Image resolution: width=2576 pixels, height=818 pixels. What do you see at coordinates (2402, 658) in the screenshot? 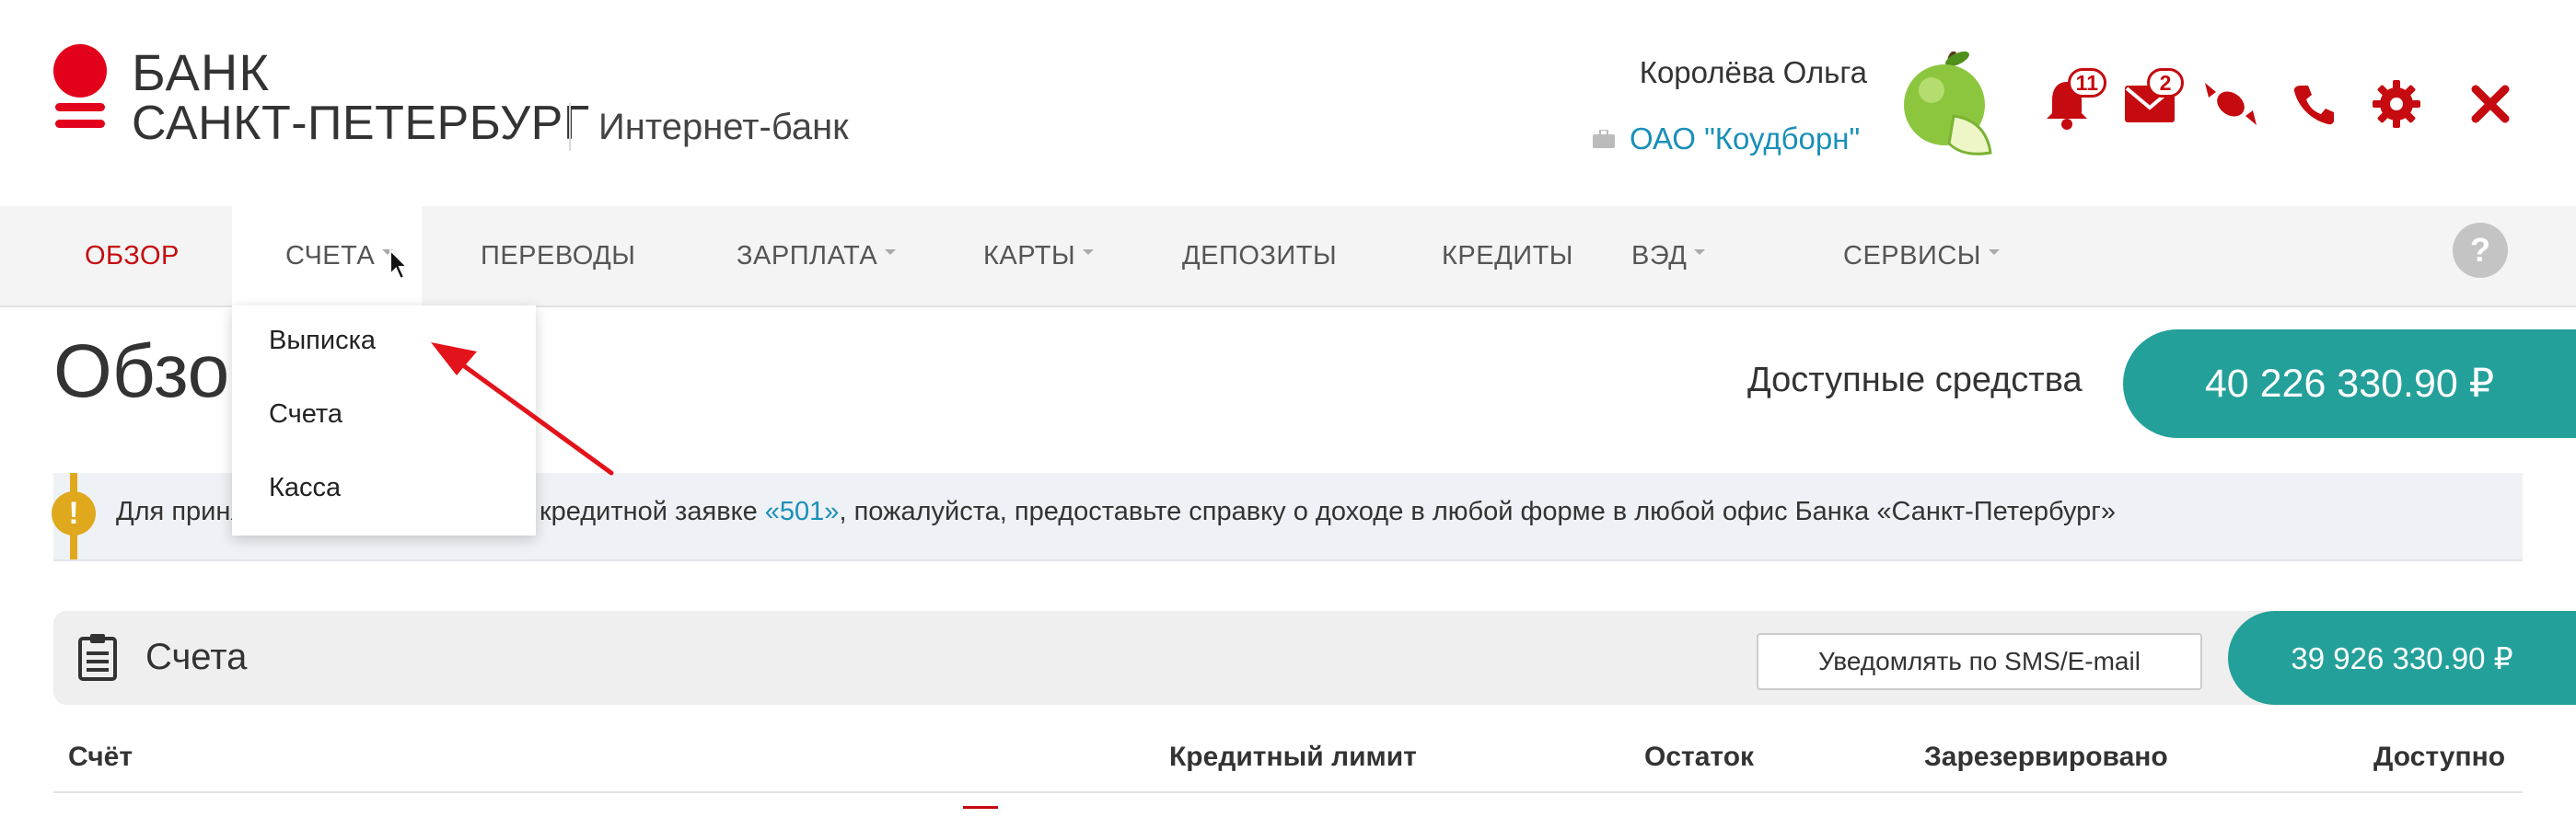
I see `accounts-total-amount: 39 926 330.90 ₽` at bounding box center [2402, 658].